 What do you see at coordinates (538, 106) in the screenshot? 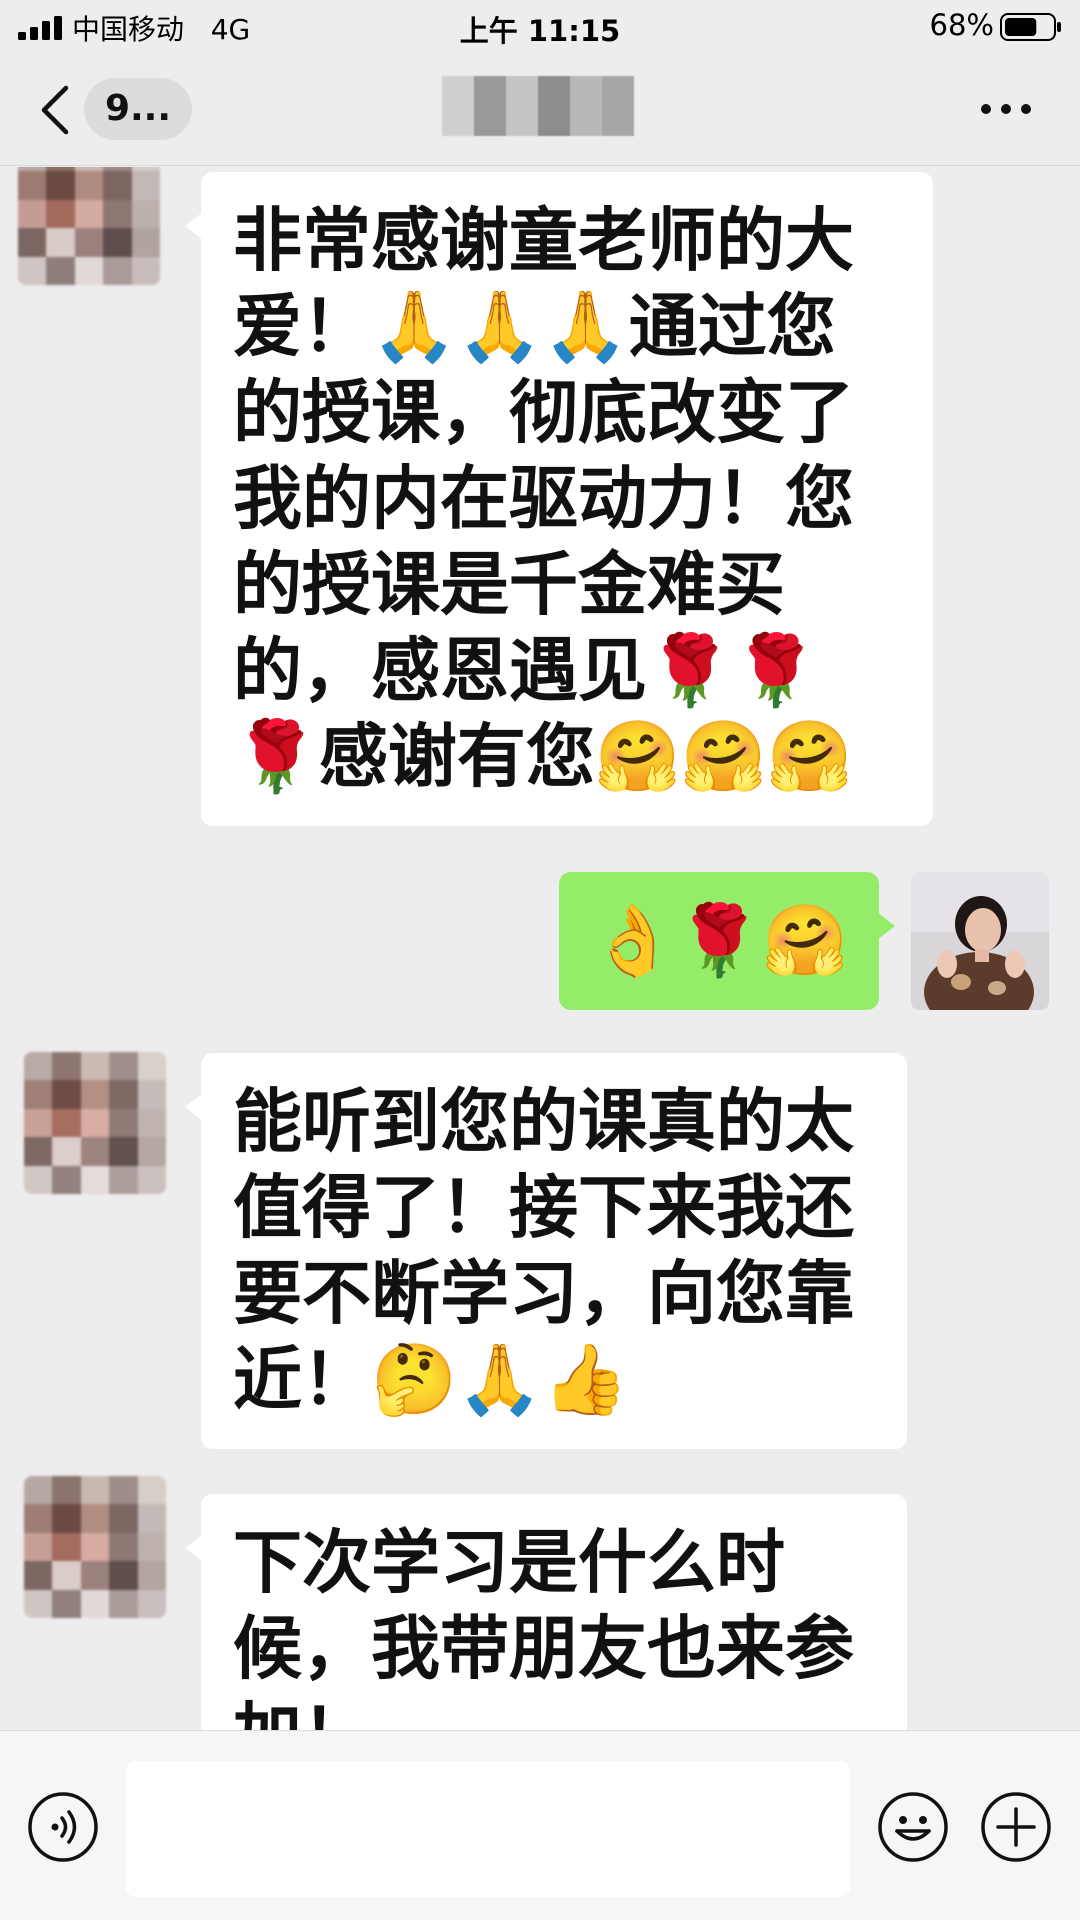
I see `chat-title-pixelated` at bounding box center [538, 106].